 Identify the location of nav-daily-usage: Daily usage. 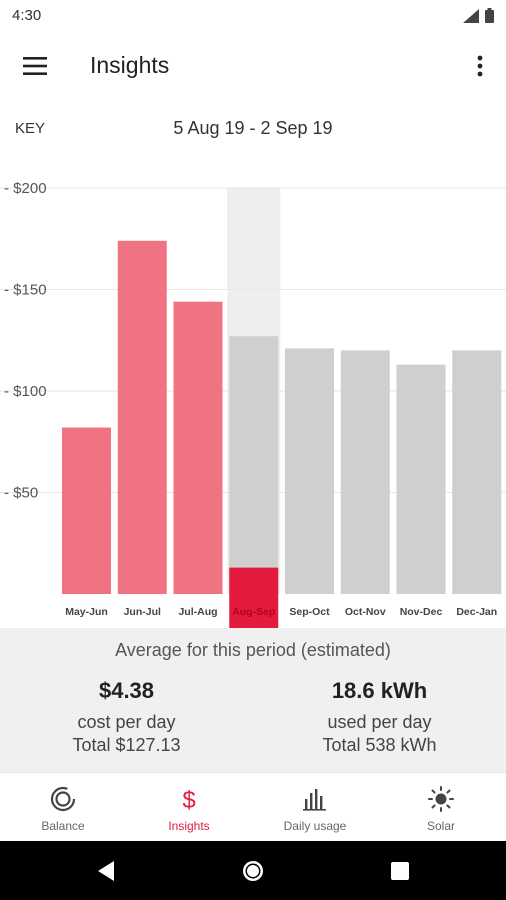
(315, 807).